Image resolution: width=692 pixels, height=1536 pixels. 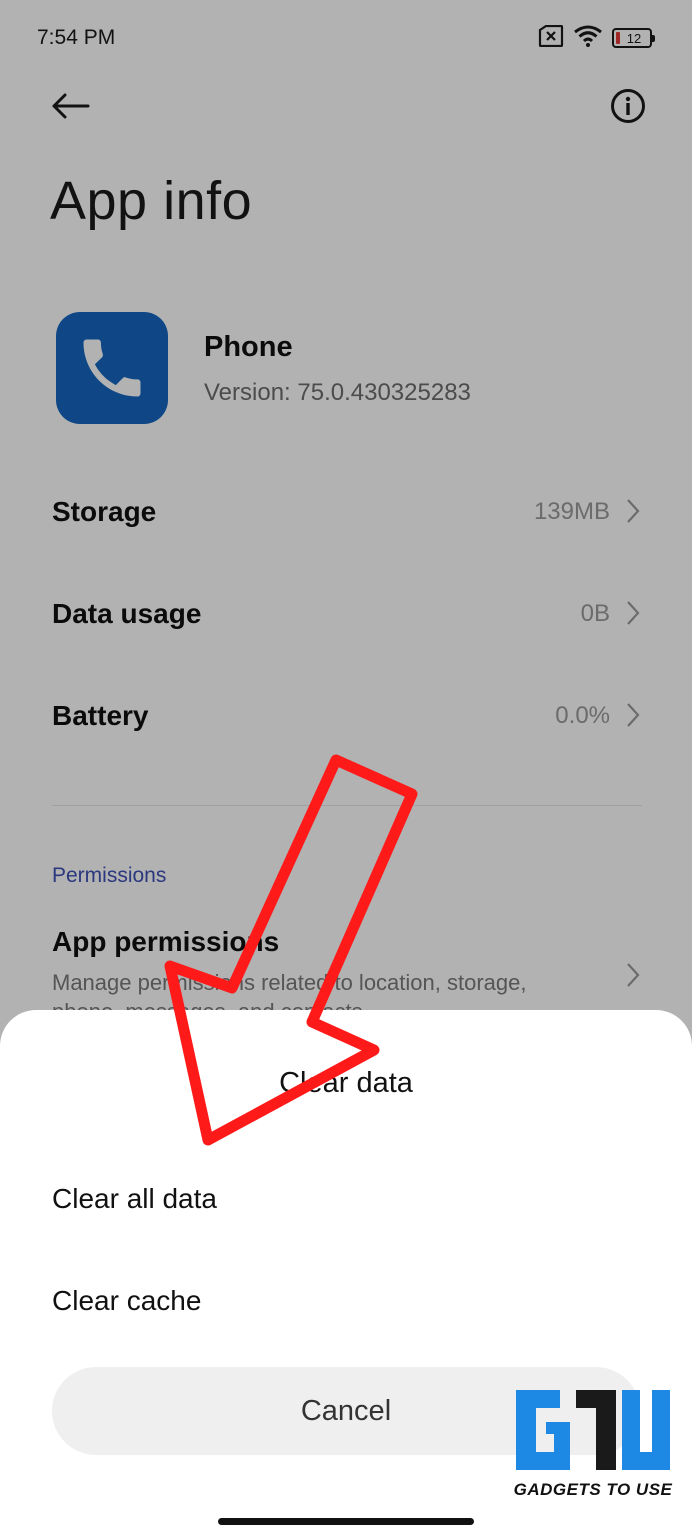 I want to click on option-label: Clear all data, so click(x=134, y=1198).